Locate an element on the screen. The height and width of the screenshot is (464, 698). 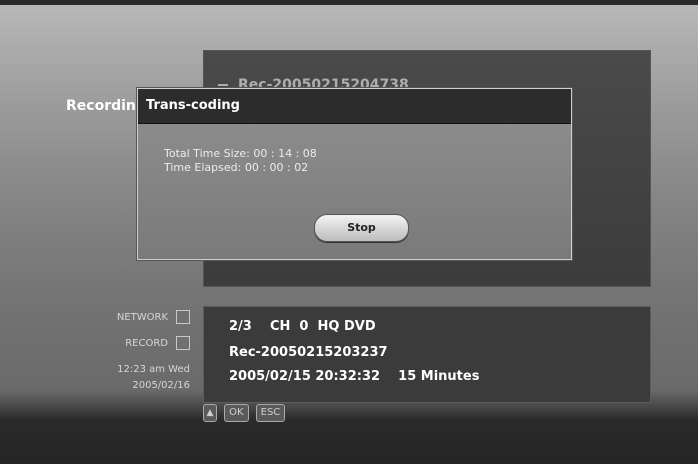
network-label: NETWORK is located at coordinates (142, 317).